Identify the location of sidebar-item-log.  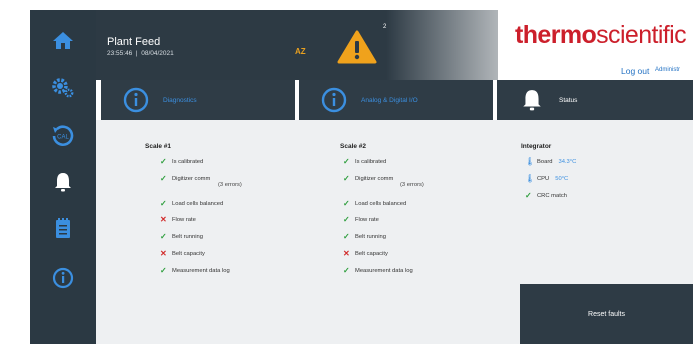
(63, 228).